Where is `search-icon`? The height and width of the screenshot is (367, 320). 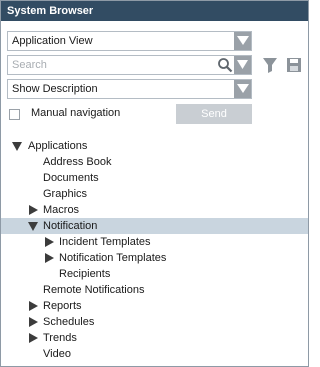
search-icon is located at coordinates (225, 65).